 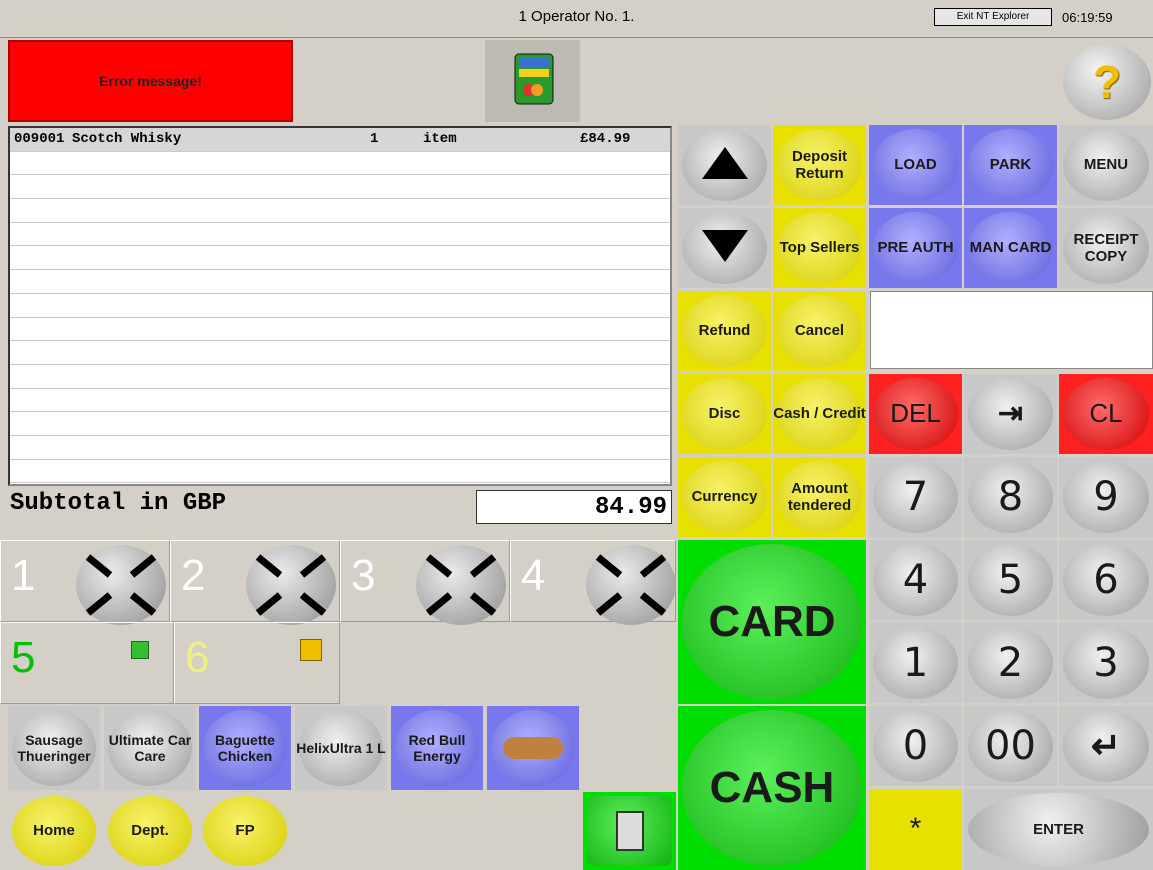 What do you see at coordinates (257, 663) in the screenshot?
I see `pump-6: 6` at bounding box center [257, 663].